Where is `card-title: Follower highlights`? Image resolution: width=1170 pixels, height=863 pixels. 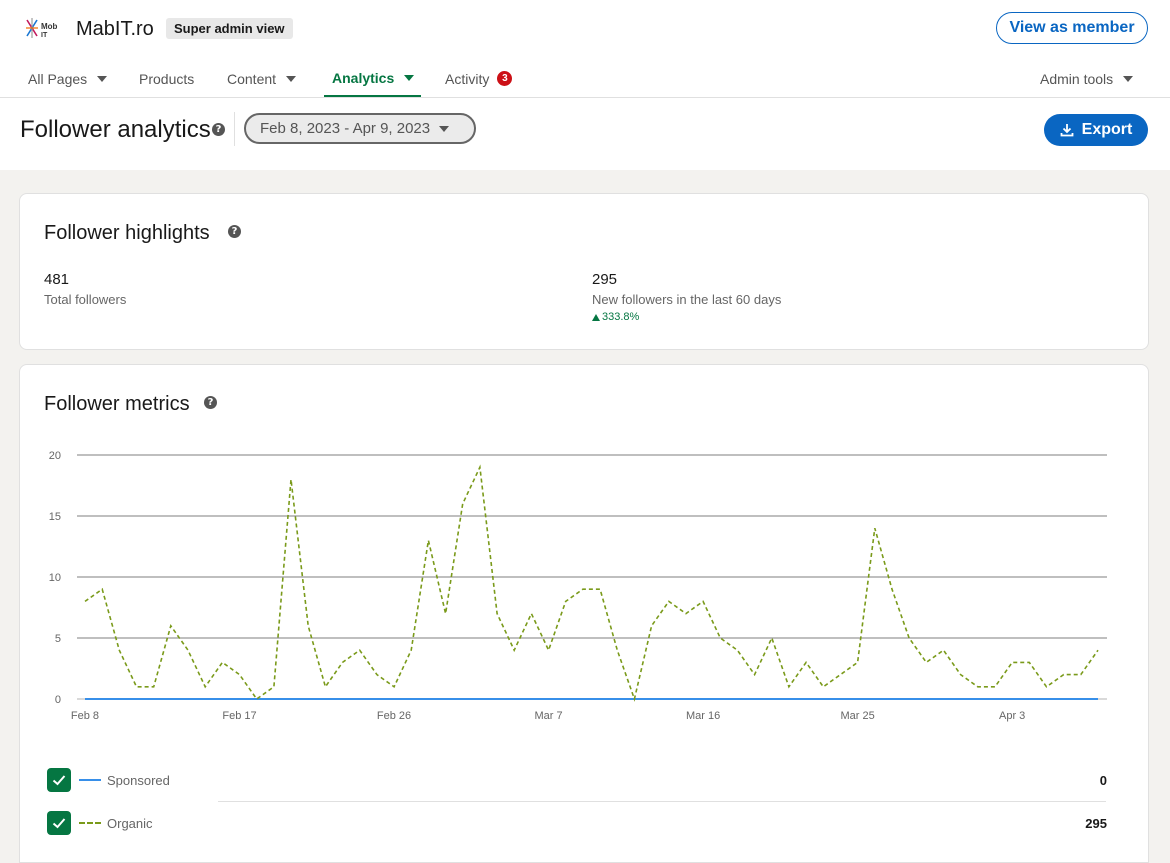
card-title: Follower highlights is located at coordinates (127, 233).